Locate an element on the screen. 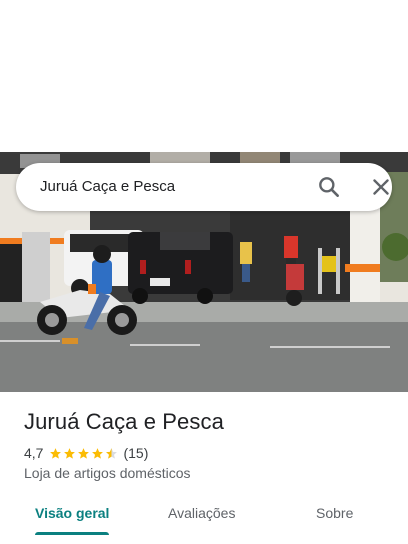 This screenshot has width=408, height=544. star-rating is located at coordinates (84, 453).